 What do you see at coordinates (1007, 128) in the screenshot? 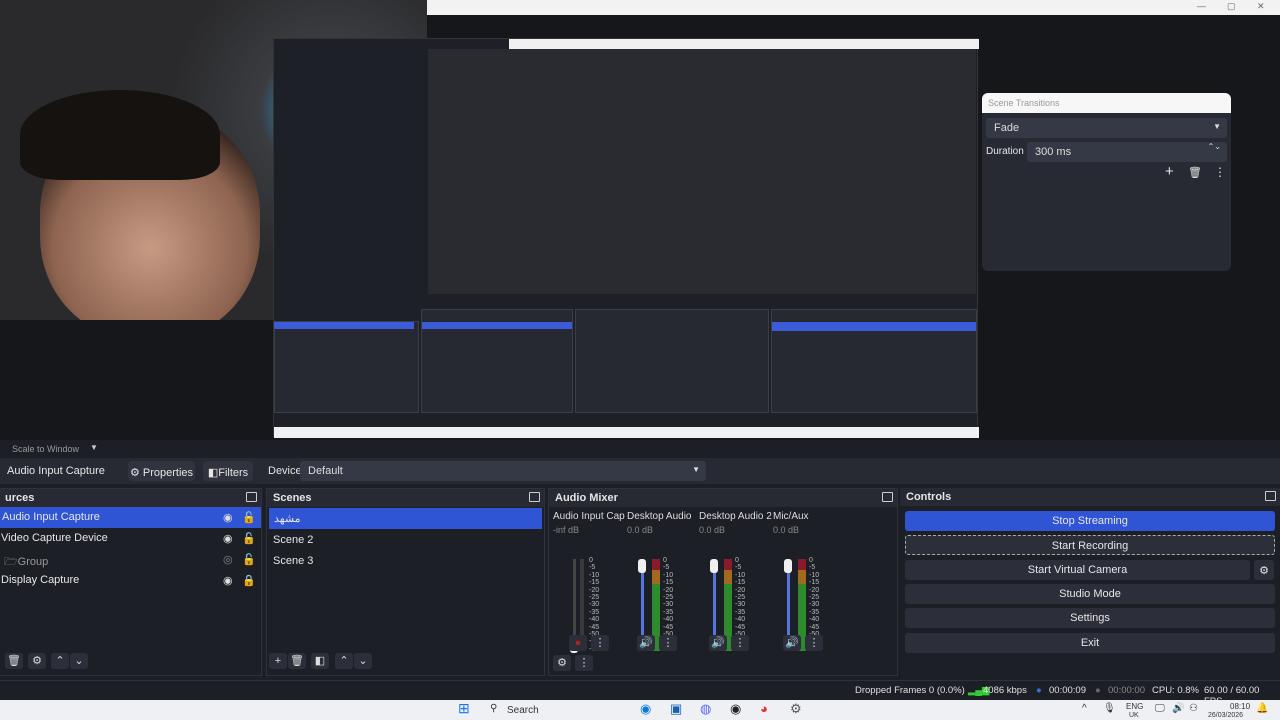
I see `transition-value: Fade` at bounding box center [1007, 128].